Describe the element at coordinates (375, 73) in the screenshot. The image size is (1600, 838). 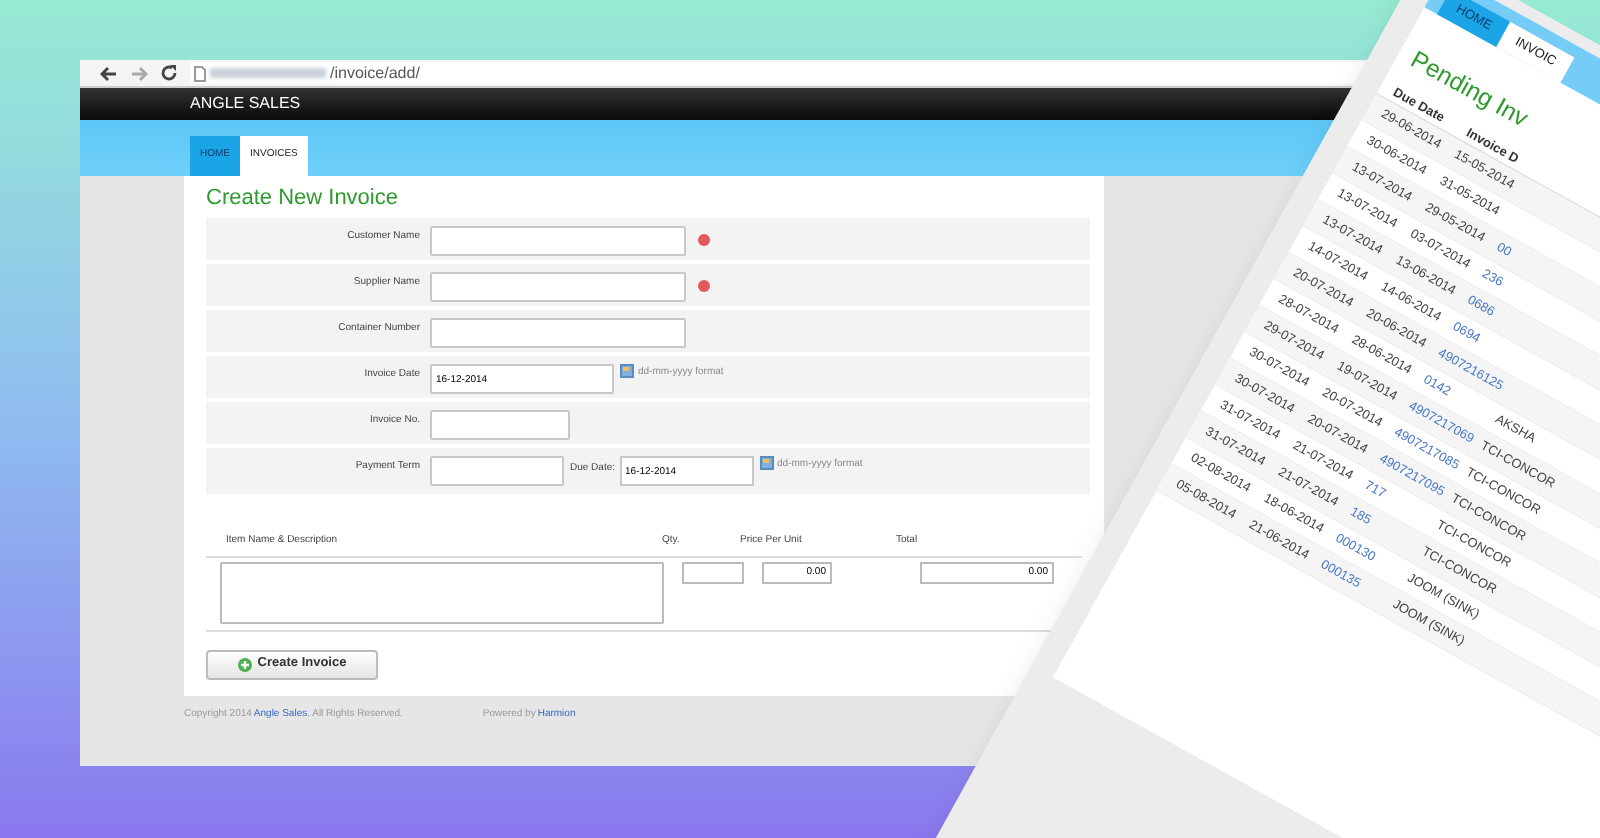
I see `address-bar-url: /invoice/add/` at that location.